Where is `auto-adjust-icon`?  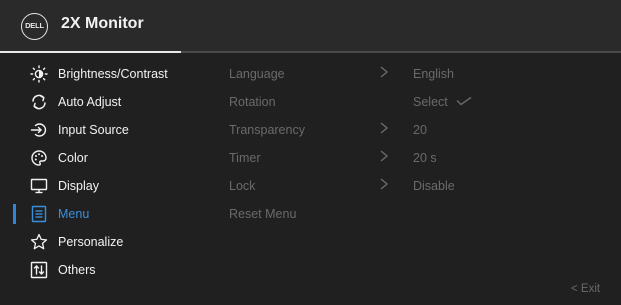 auto-adjust-icon is located at coordinates (39, 102).